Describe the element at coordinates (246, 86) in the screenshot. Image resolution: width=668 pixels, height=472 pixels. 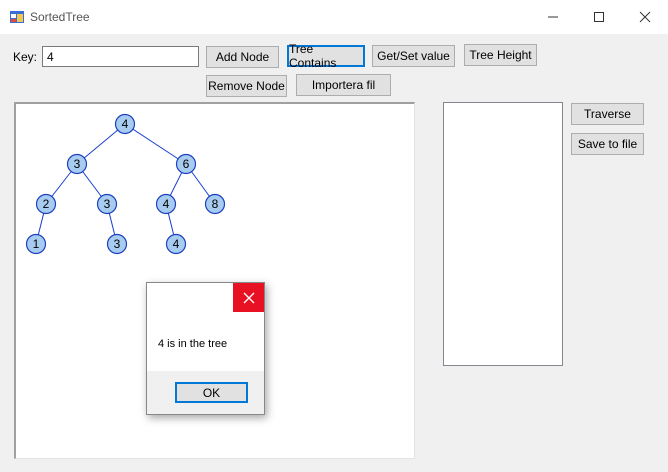
I see `remove-node-button: Remove Node` at that location.